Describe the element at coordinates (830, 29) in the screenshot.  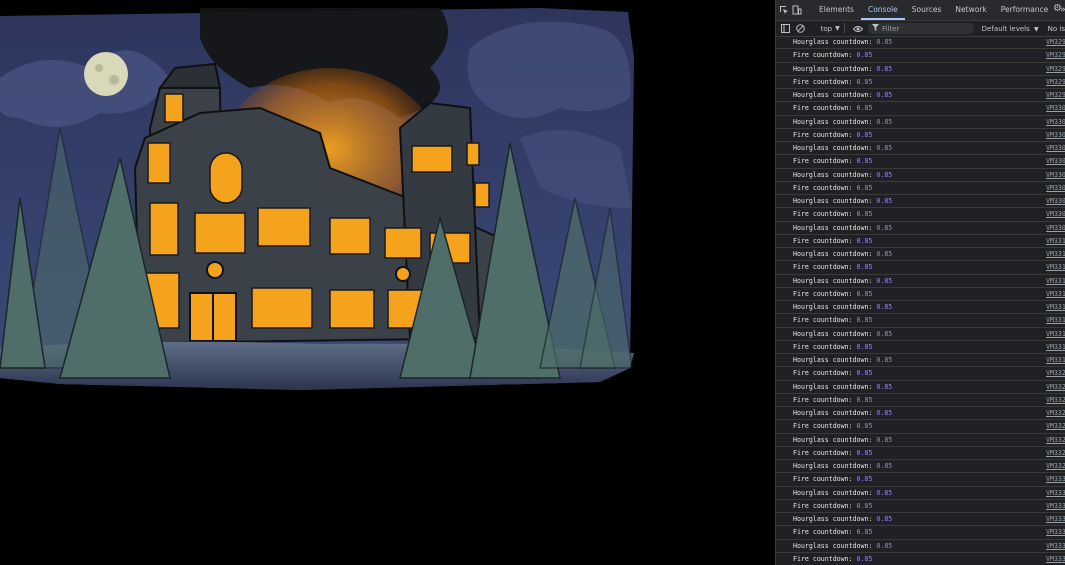
I see `context-selector: top ▼` at that location.